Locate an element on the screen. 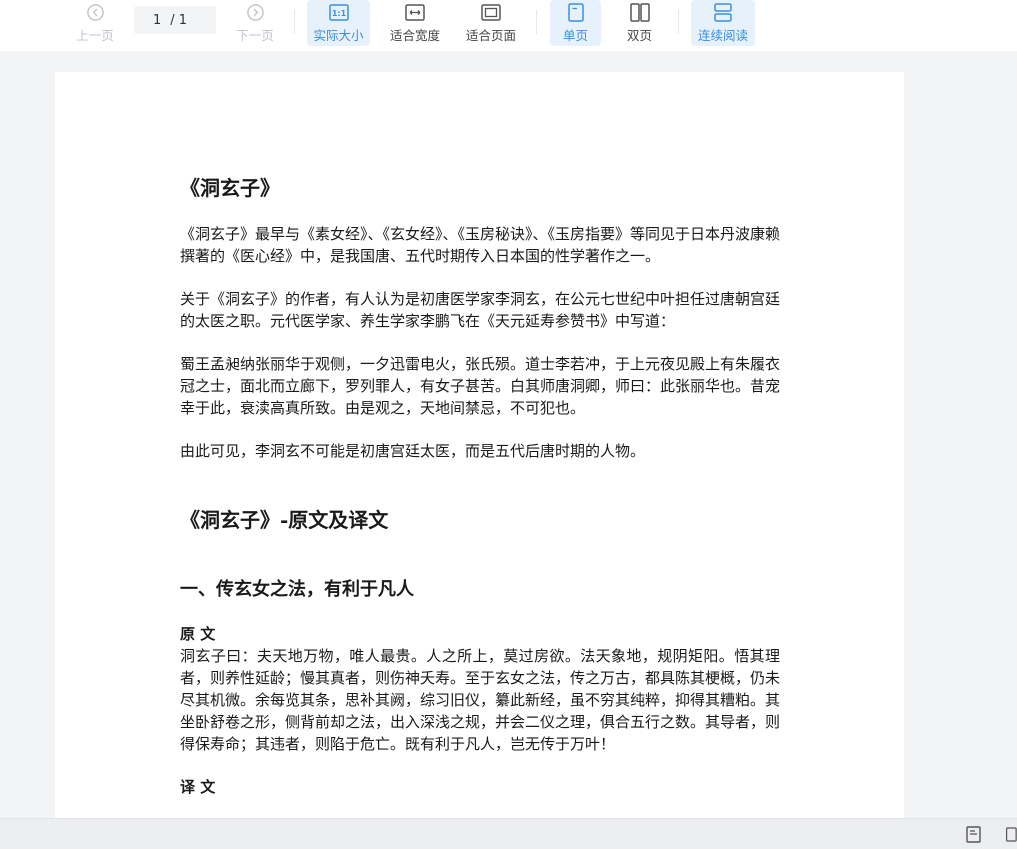 The image size is (1017, 849). page-indicator: 1 / 1 is located at coordinates (175, 20).